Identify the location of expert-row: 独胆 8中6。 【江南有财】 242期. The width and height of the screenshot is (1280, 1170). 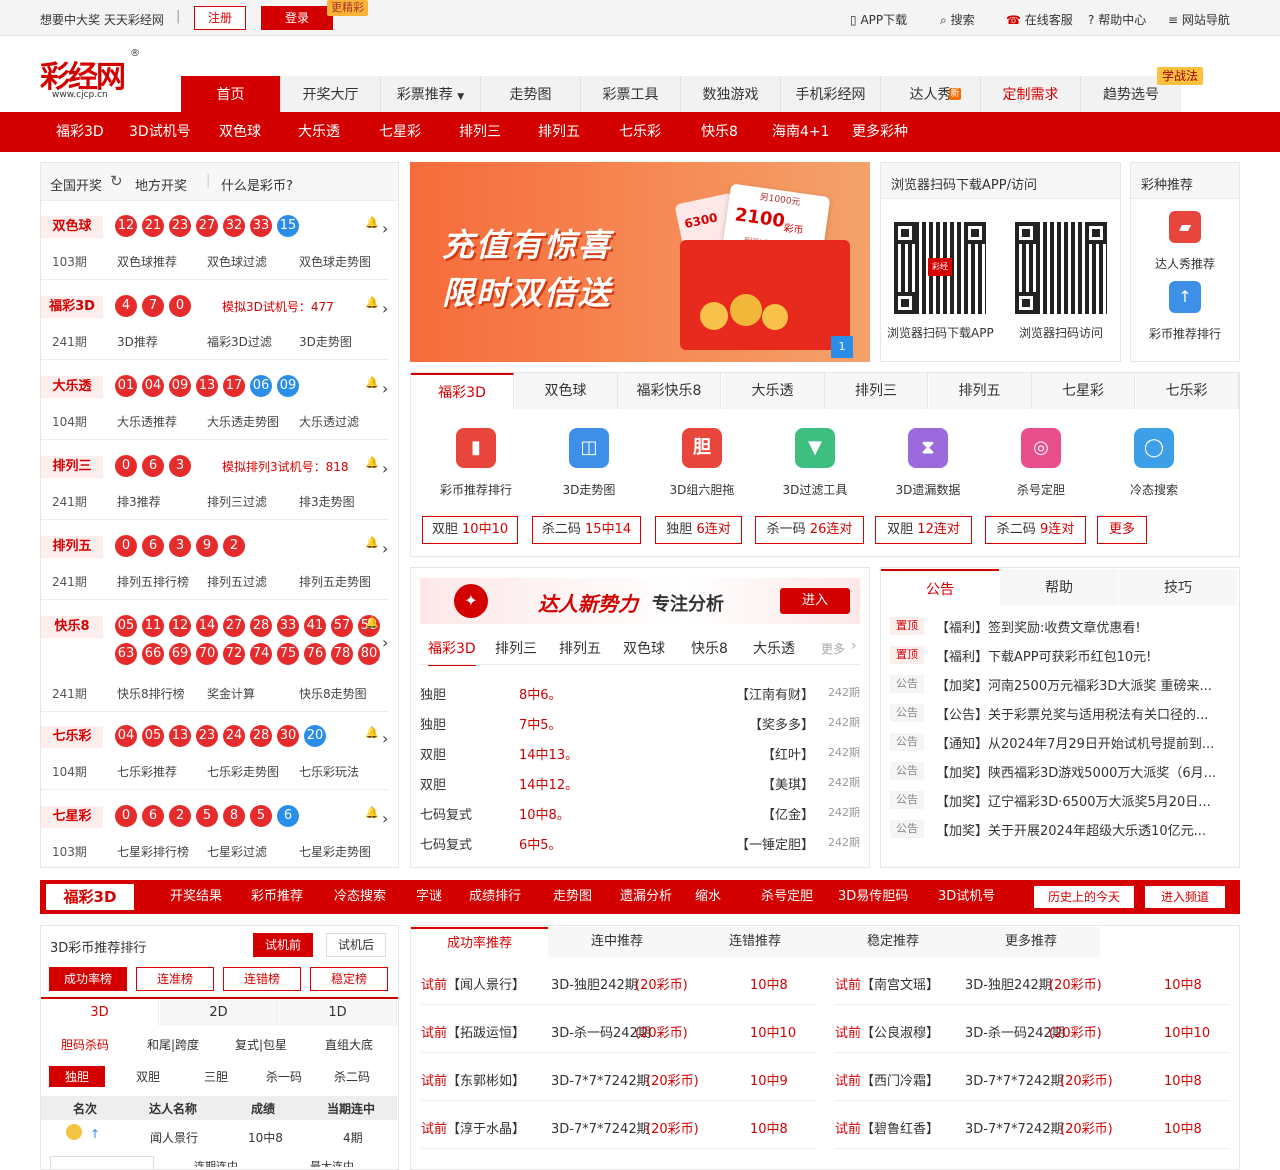
(640, 694).